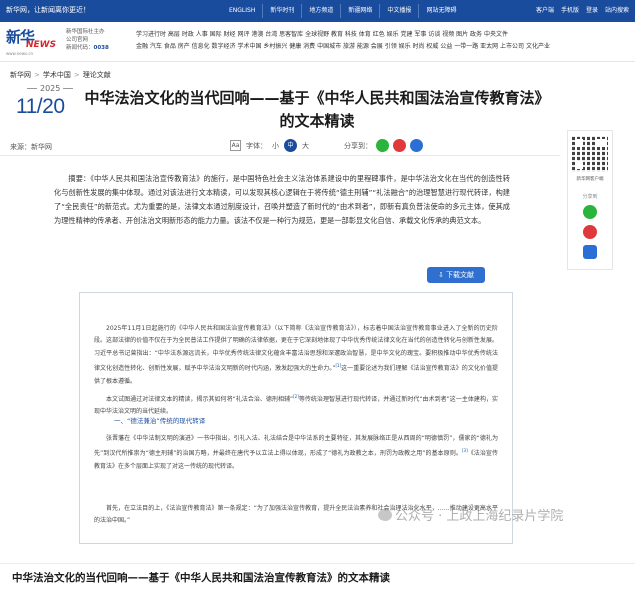  What do you see at coordinates (570, 11) in the screenshot?
I see `mobile-link: 手机版` at bounding box center [570, 11].